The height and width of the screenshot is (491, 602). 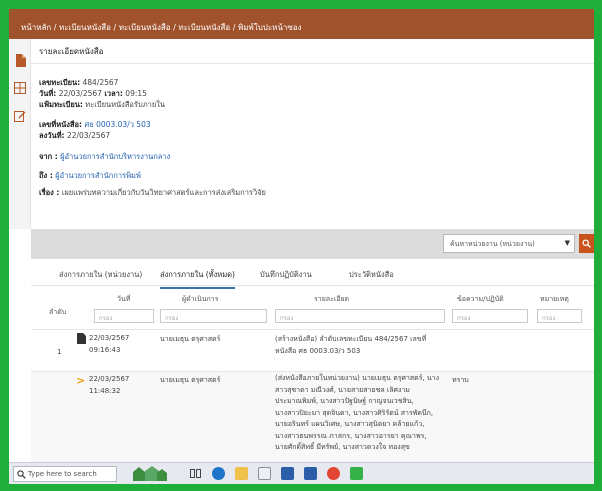 What do you see at coordinates (559, 316) in the screenshot?
I see `filter-note-input: กรอง` at bounding box center [559, 316].